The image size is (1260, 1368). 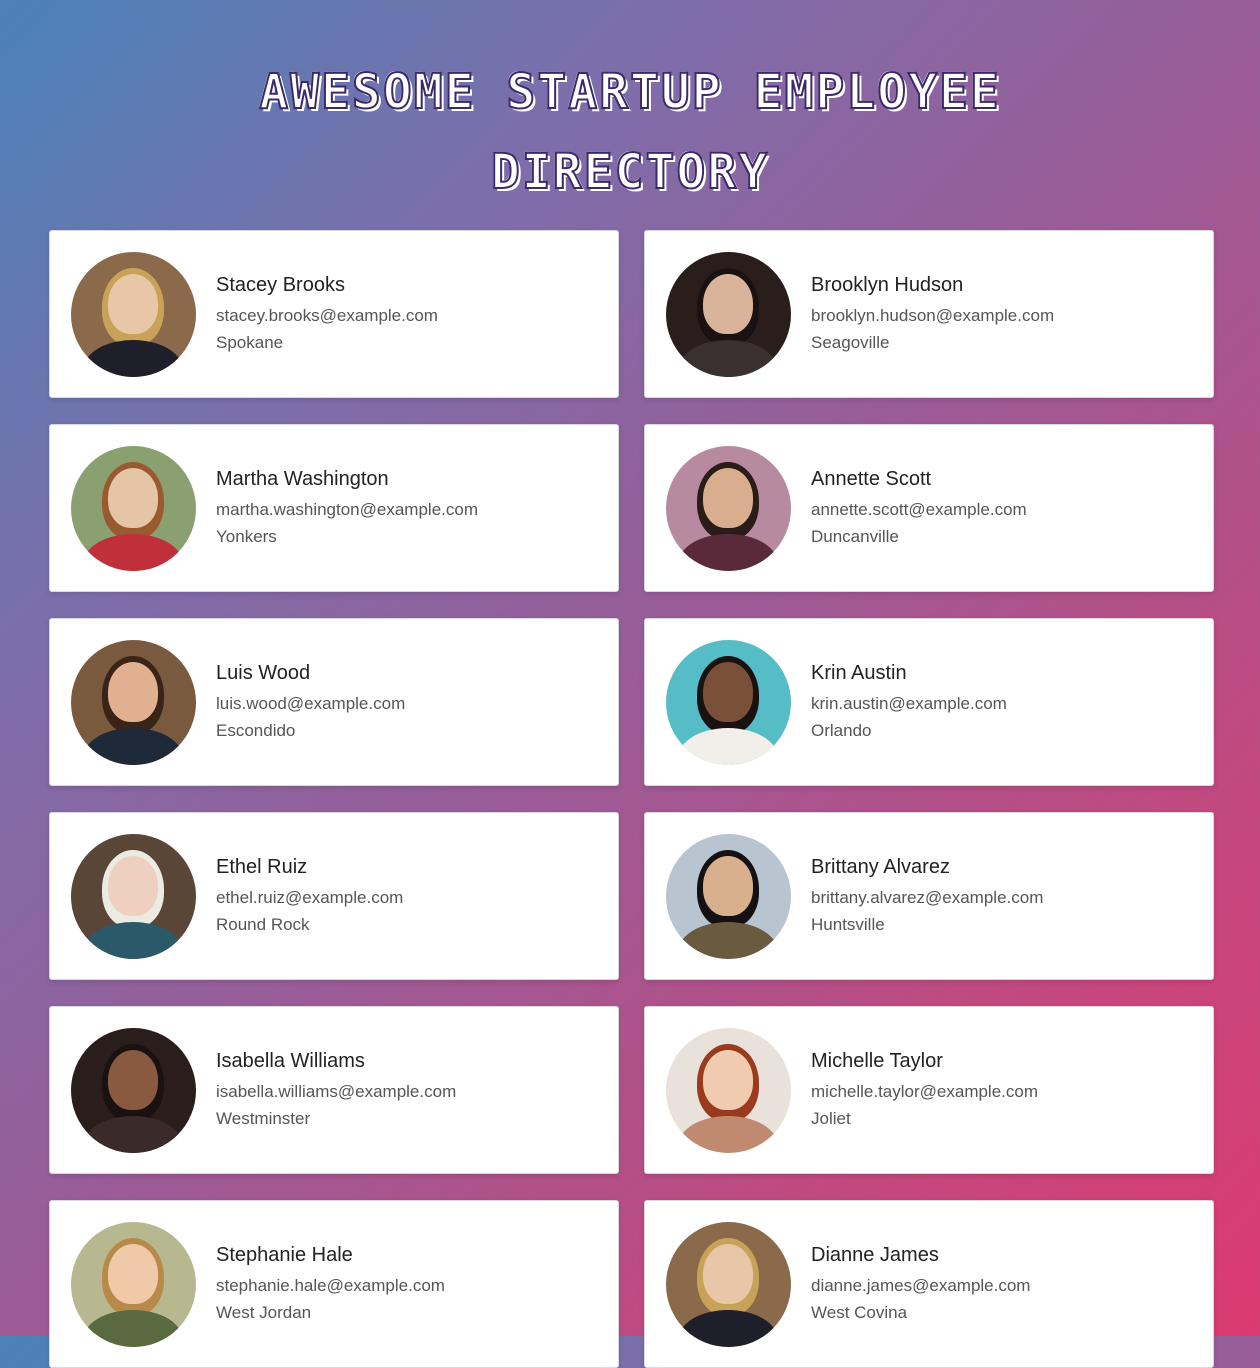 I want to click on employee-name: Annette Scott, so click(x=871, y=479).